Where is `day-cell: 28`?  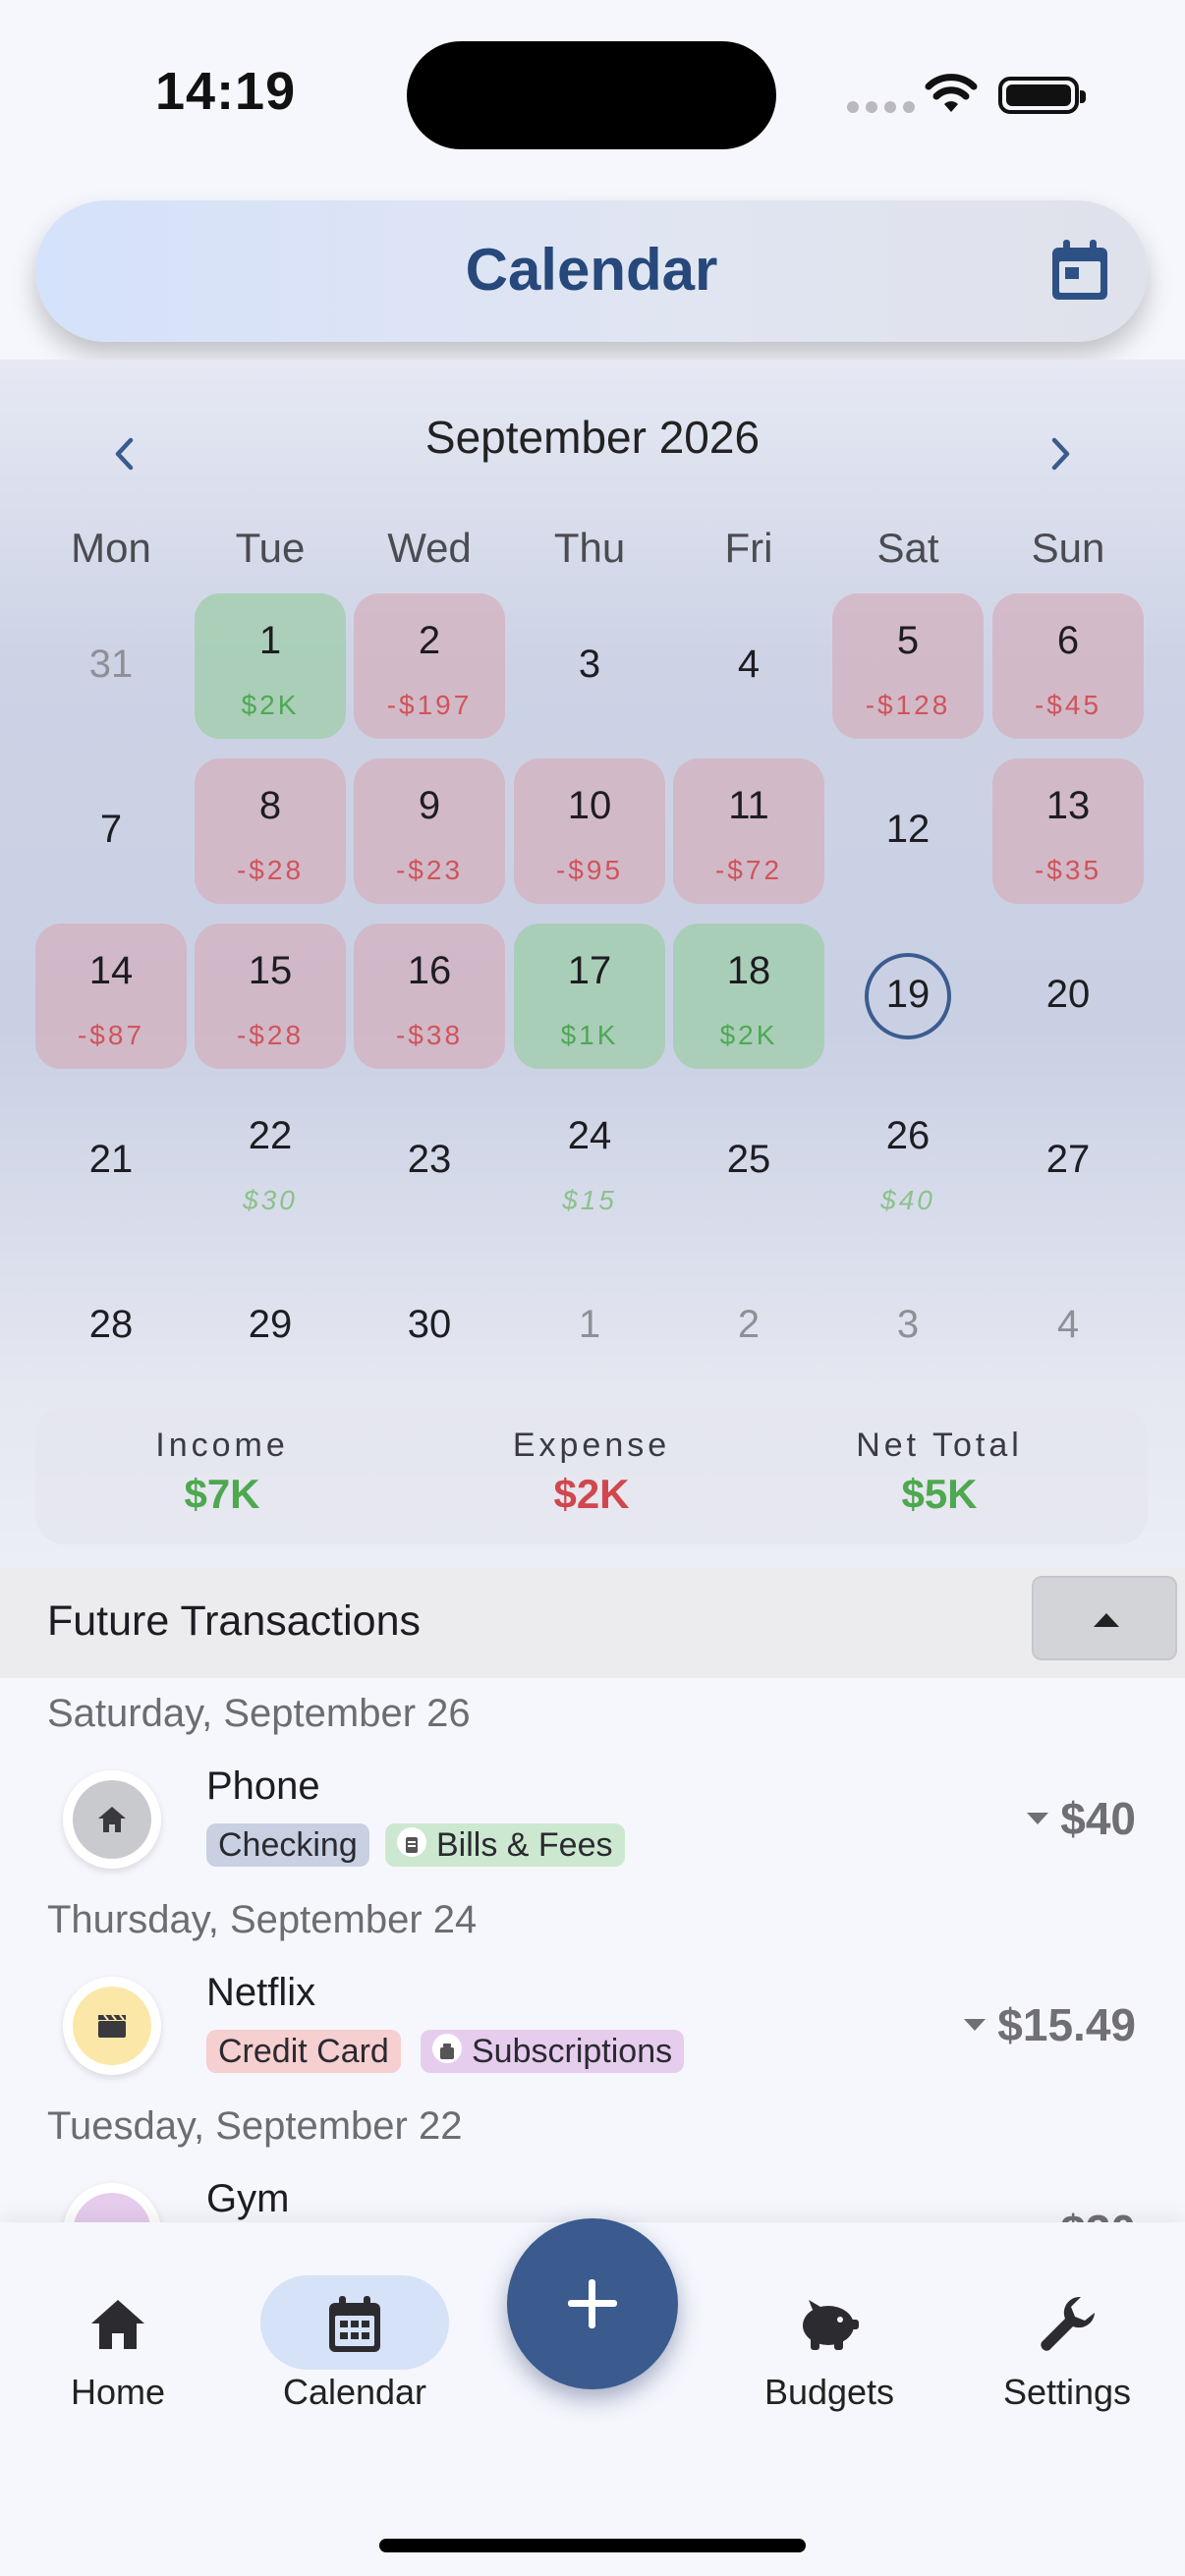
day-cell: 28 is located at coordinates (111, 1326).